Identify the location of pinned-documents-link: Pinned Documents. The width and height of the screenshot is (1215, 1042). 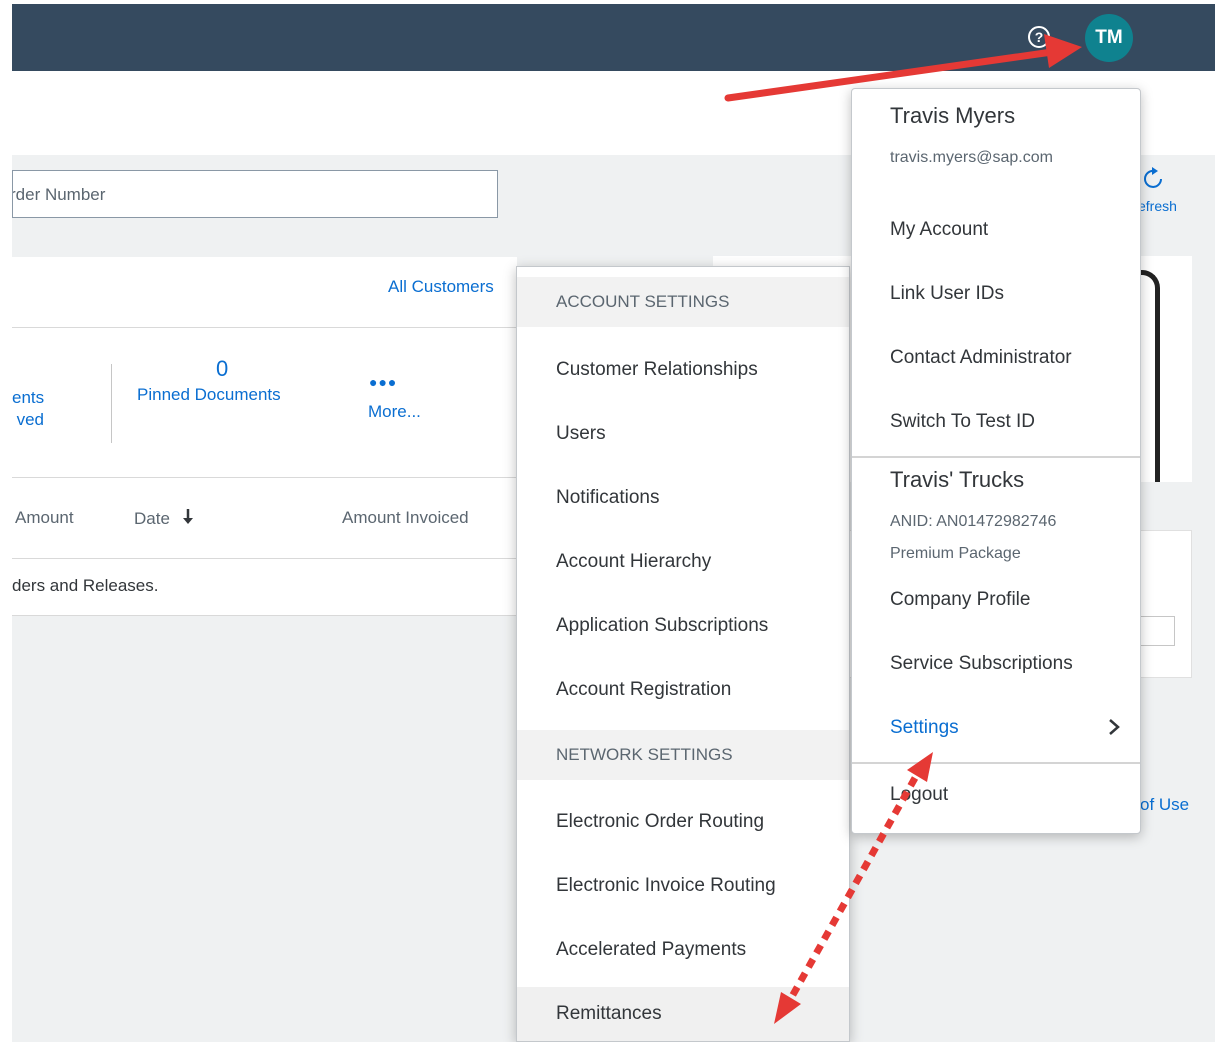
(209, 395).